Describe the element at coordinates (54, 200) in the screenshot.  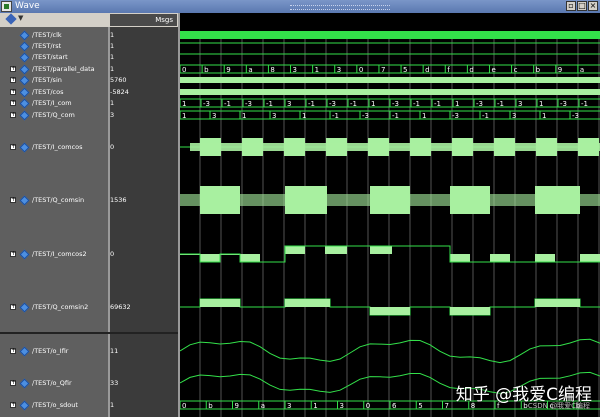
I see `signal-row: + /TEST/Q_comsin` at that location.